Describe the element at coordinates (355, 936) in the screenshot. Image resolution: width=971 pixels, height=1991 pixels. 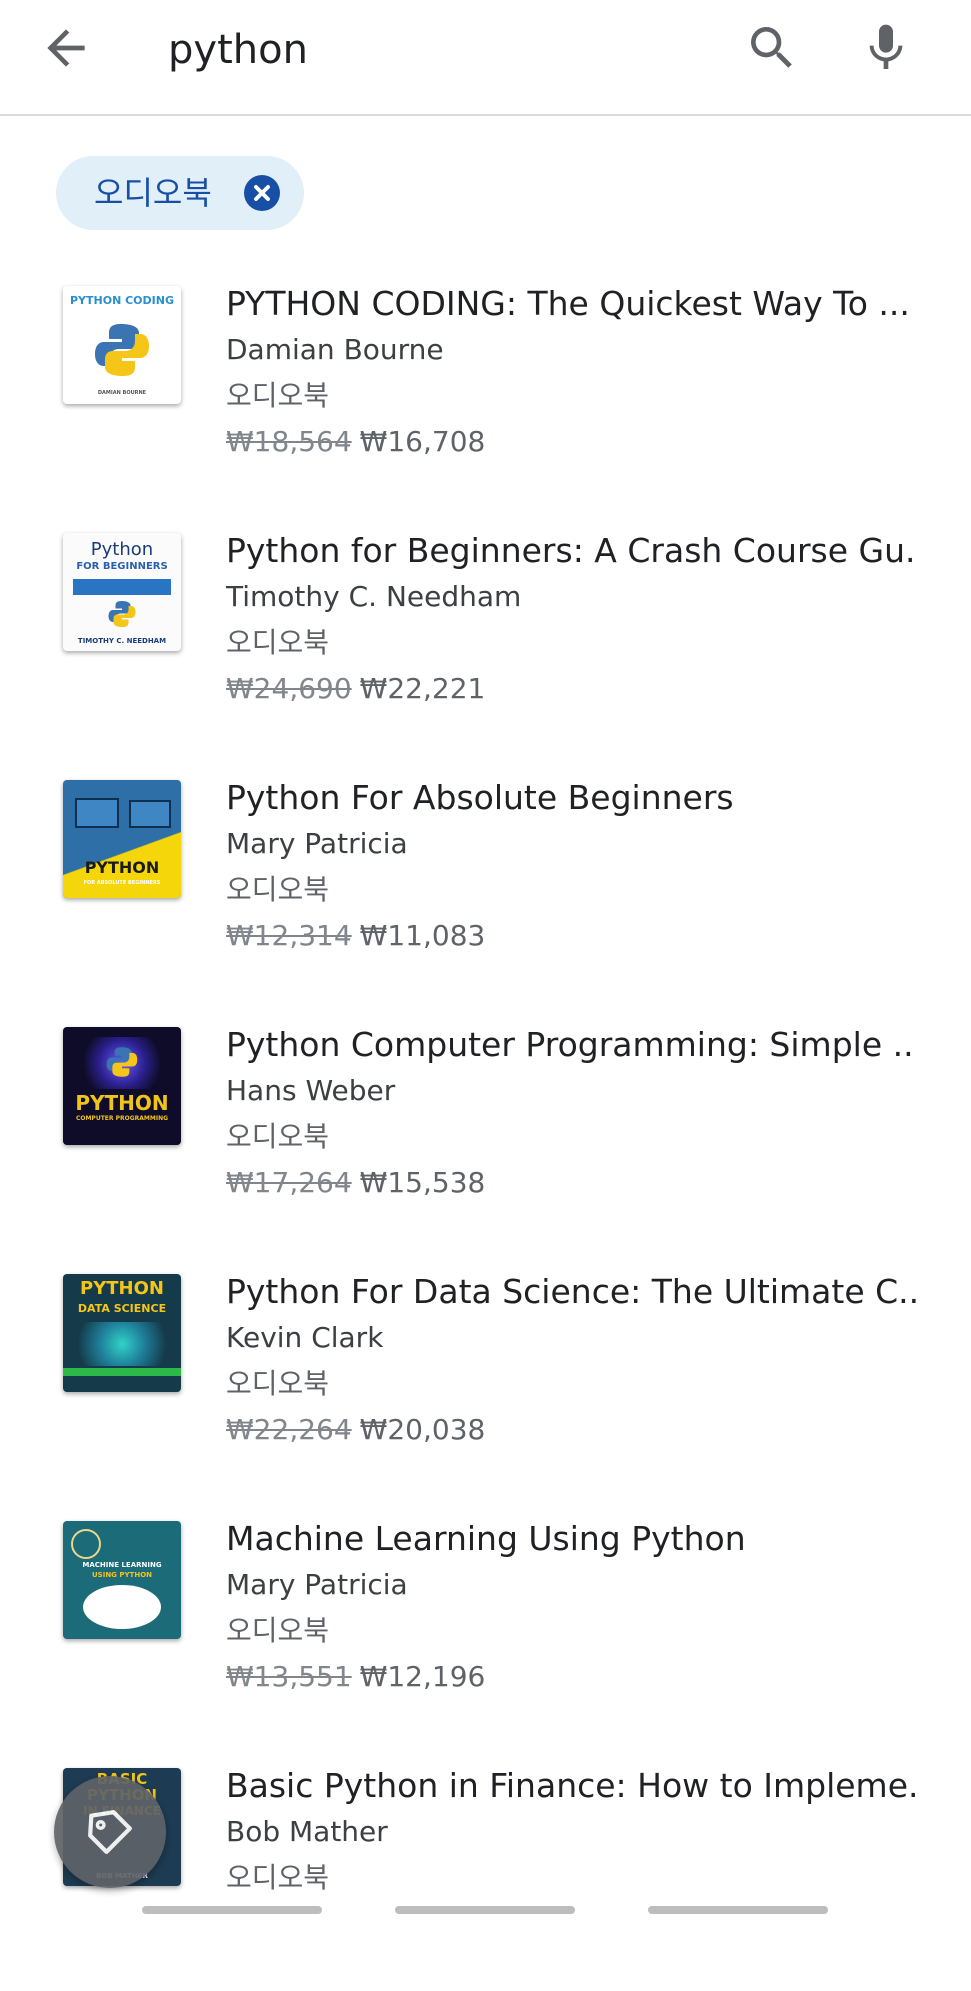
I see `price-row: ₩12,314 ₩11,083` at that location.